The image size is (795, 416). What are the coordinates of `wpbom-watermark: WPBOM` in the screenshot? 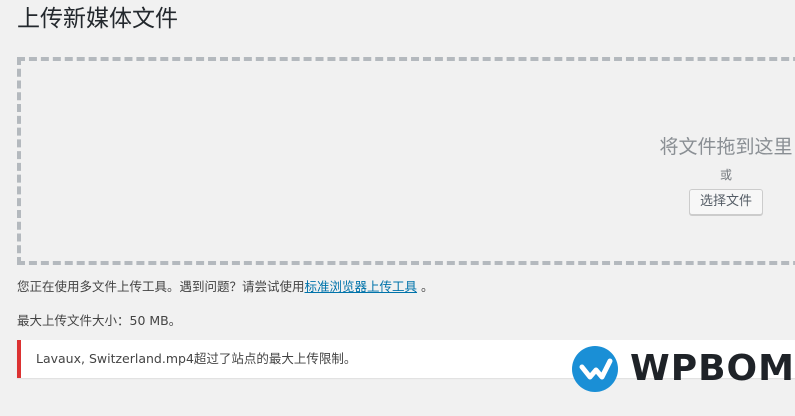 It's located at (683, 369).